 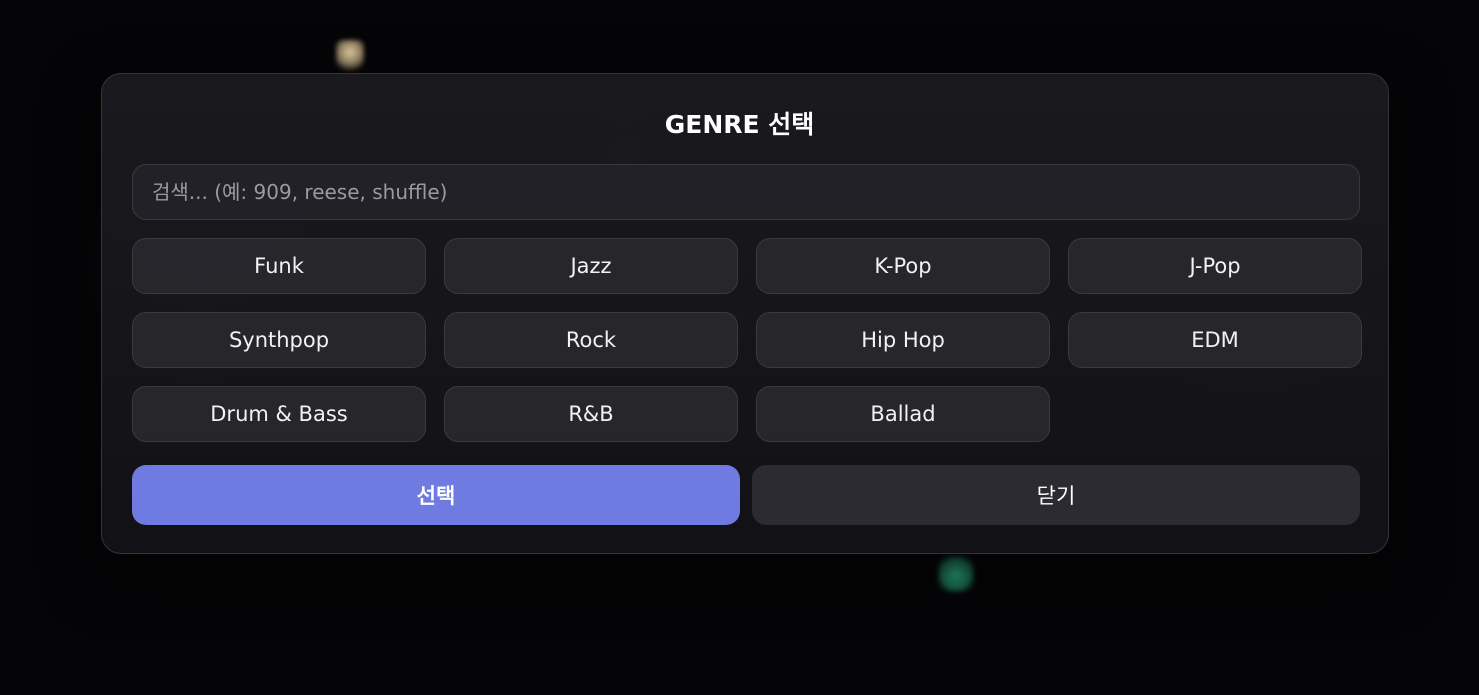 What do you see at coordinates (591, 414) in the screenshot?
I see `genre-option-r-and-b: R&B` at bounding box center [591, 414].